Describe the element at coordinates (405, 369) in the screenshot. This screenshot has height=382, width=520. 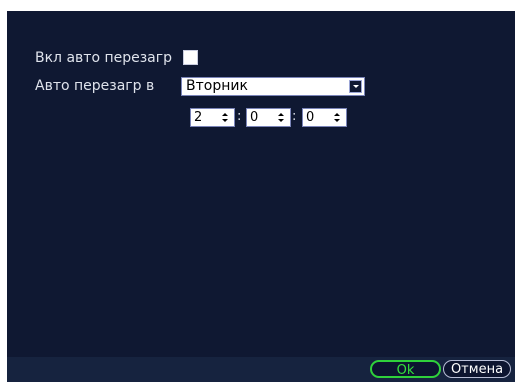
I see `ok-button: Ok` at that location.